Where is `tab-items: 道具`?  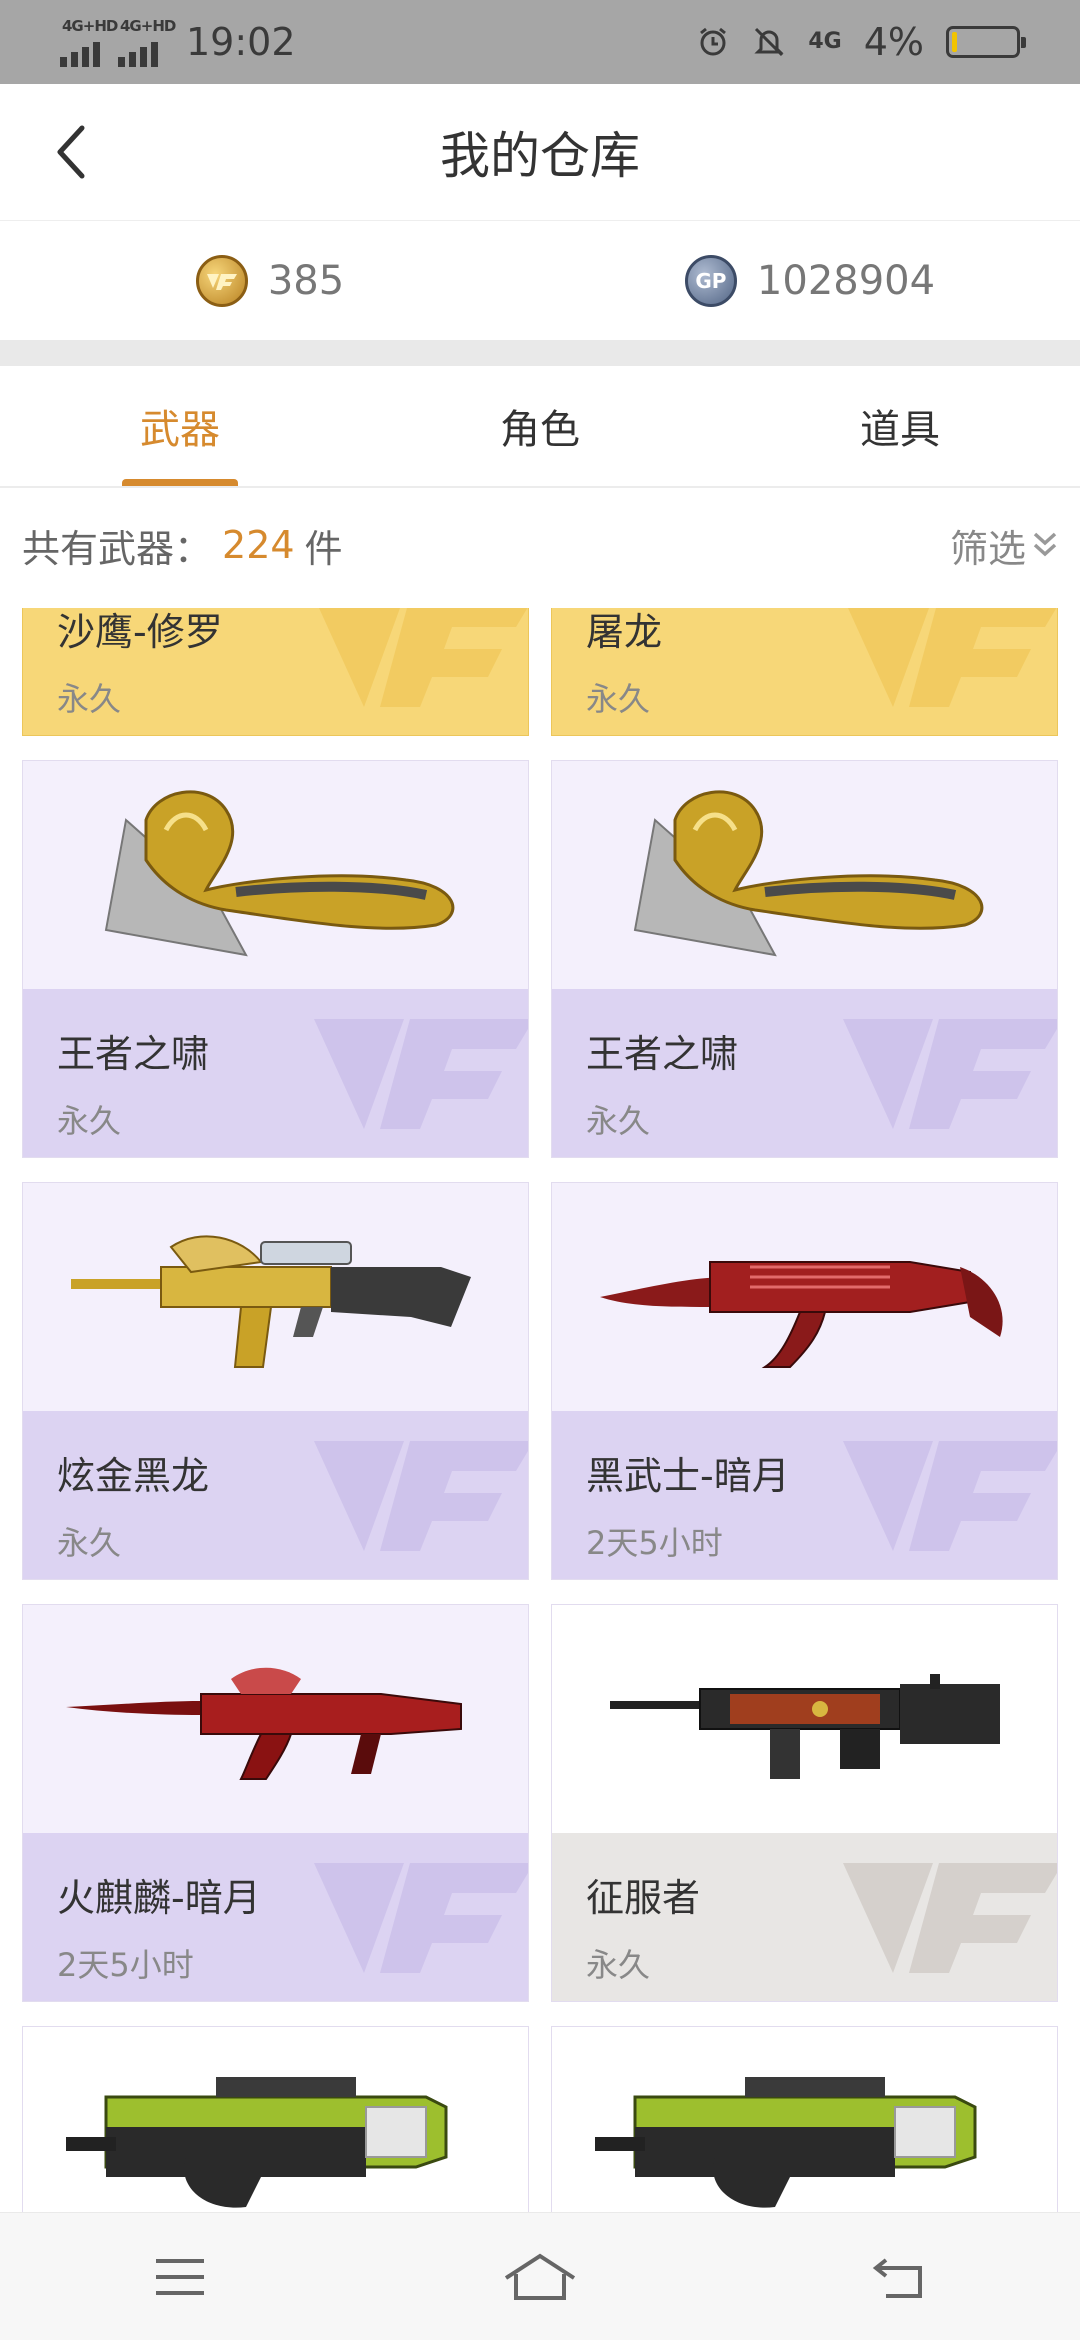
tab-items: 道具 is located at coordinates (900, 426).